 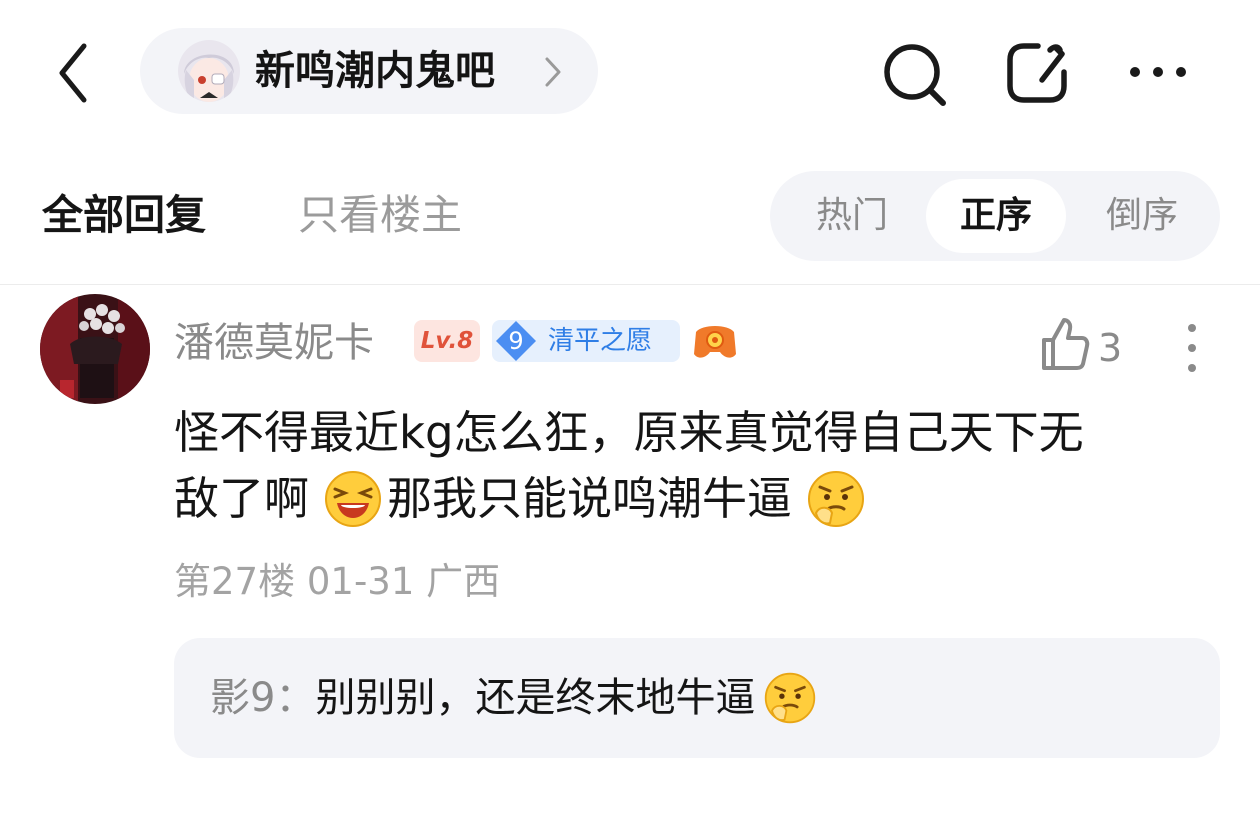 I want to click on username: 潘德莫妮卡, so click(x=274, y=343).